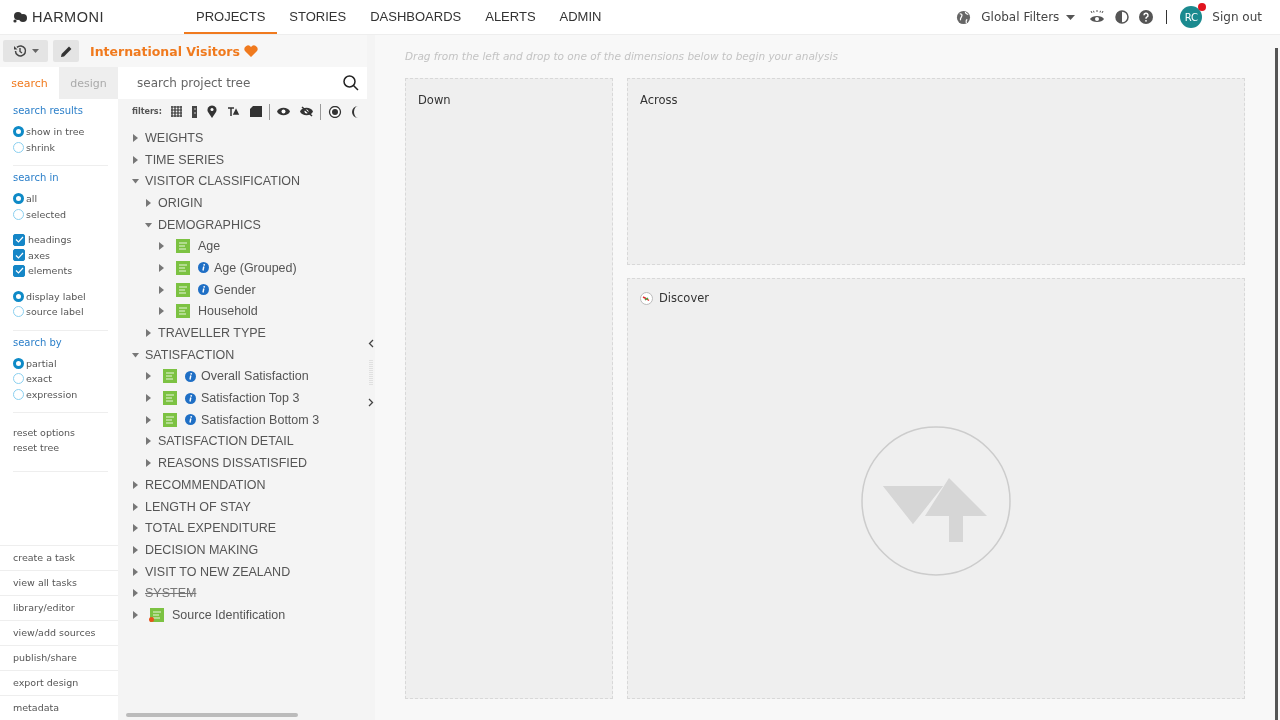 This screenshot has height=720, width=1280. Describe the element at coordinates (60, 296) in the screenshot. I see `radio-option: display label` at that location.